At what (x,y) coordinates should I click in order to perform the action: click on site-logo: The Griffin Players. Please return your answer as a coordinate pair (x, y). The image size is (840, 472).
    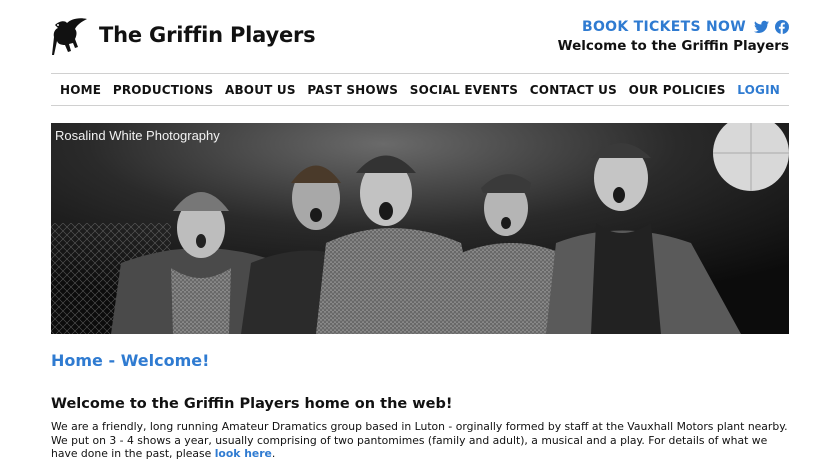
    Looking at the image, I should click on (183, 37).